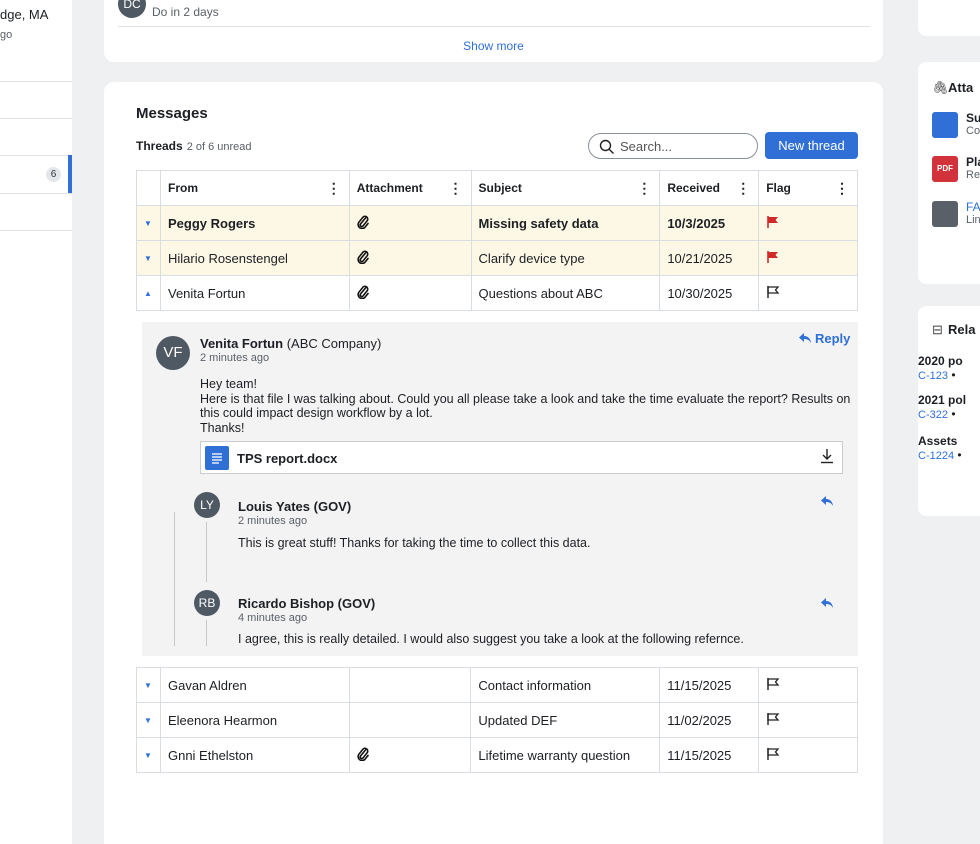 Image resolution: width=980 pixels, height=844 pixels. Describe the element at coordinates (824, 338) in the screenshot. I see `reply-button: Reply` at that location.